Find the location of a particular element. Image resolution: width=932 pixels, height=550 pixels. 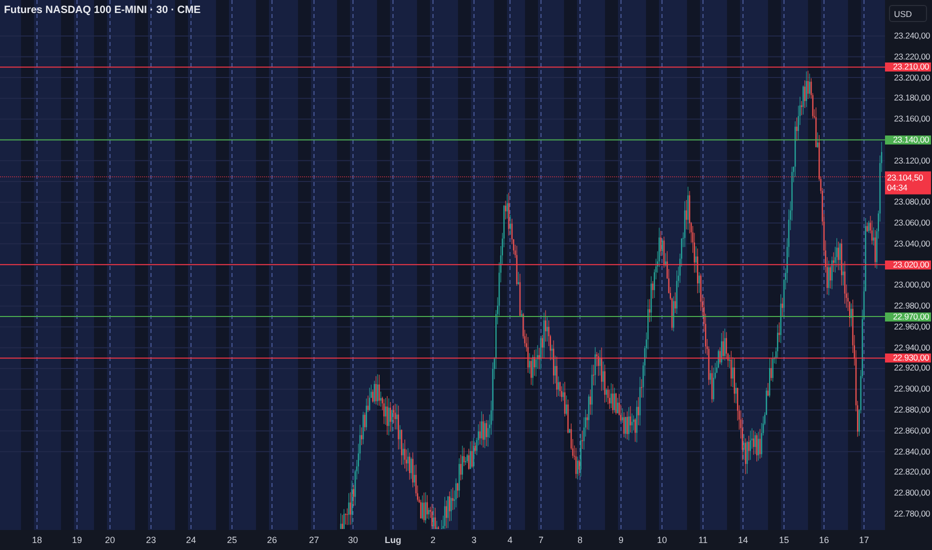

date-label: 4 is located at coordinates (510, 540).